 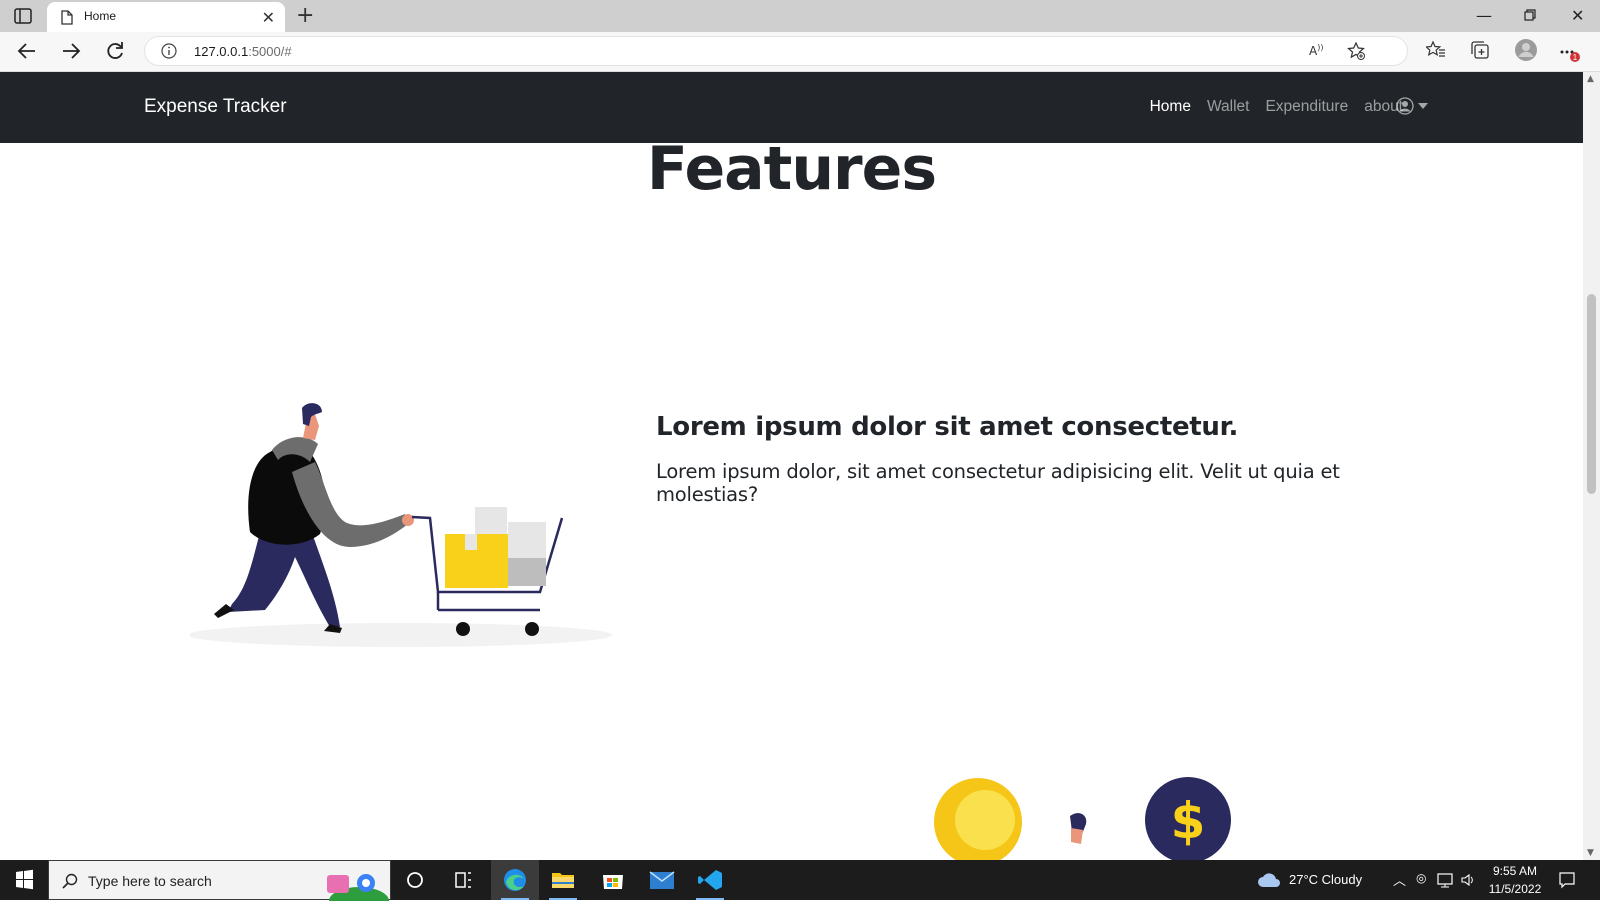 I want to click on notifications-icon, so click(x=1567, y=882).